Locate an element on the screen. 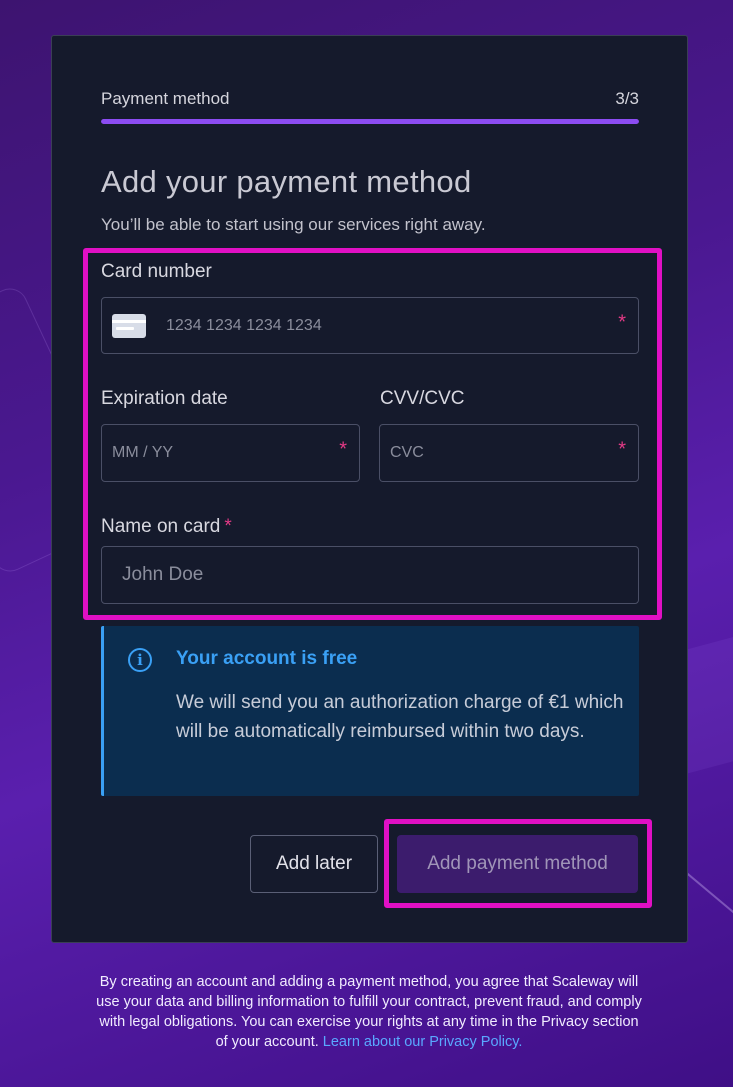 This screenshot has width=733, height=1087. cvc-placeholder: CVC is located at coordinates (407, 452).